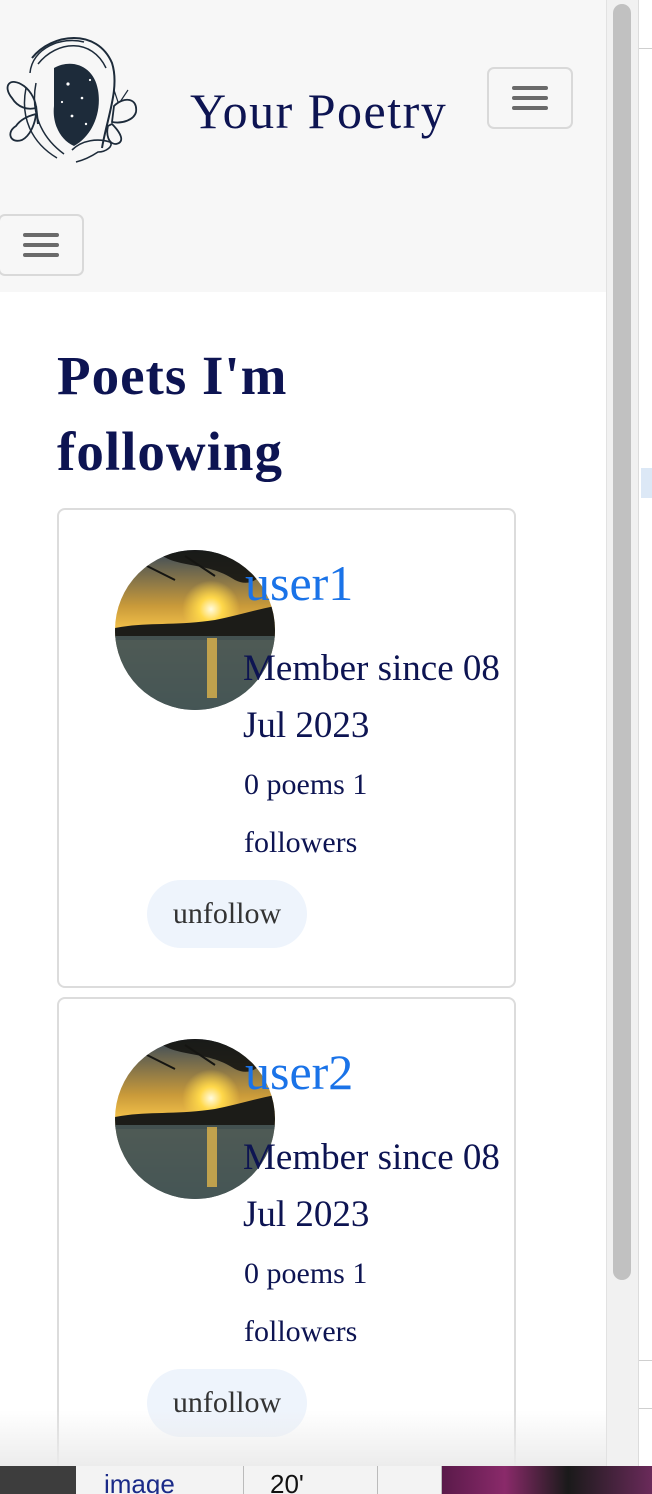 The width and height of the screenshot is (652, 1494). I want to click on secondary-toggler-button, so click(42, 245).